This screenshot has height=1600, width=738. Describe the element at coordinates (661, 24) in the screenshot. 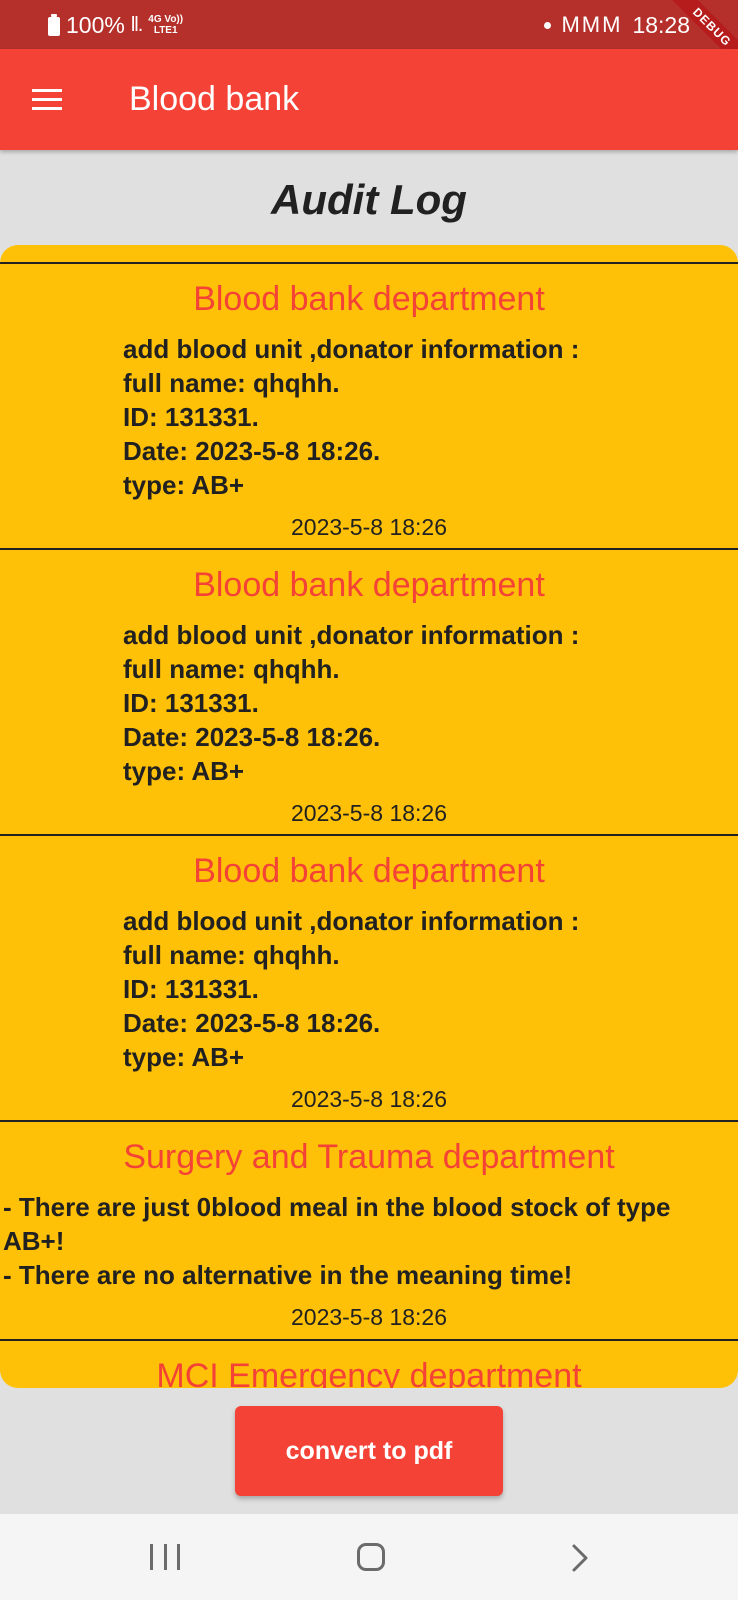

I see `status-time: 18:28` at that location.